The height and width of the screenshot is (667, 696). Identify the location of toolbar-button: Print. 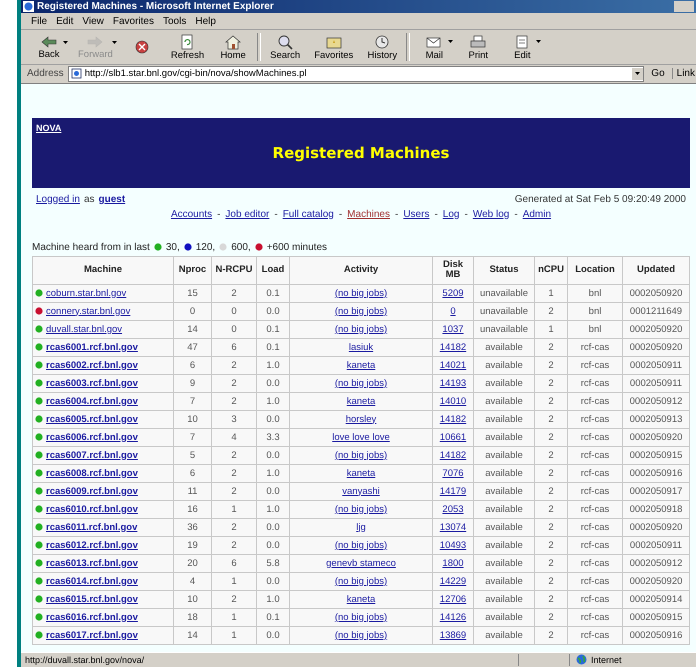
(478, 47).